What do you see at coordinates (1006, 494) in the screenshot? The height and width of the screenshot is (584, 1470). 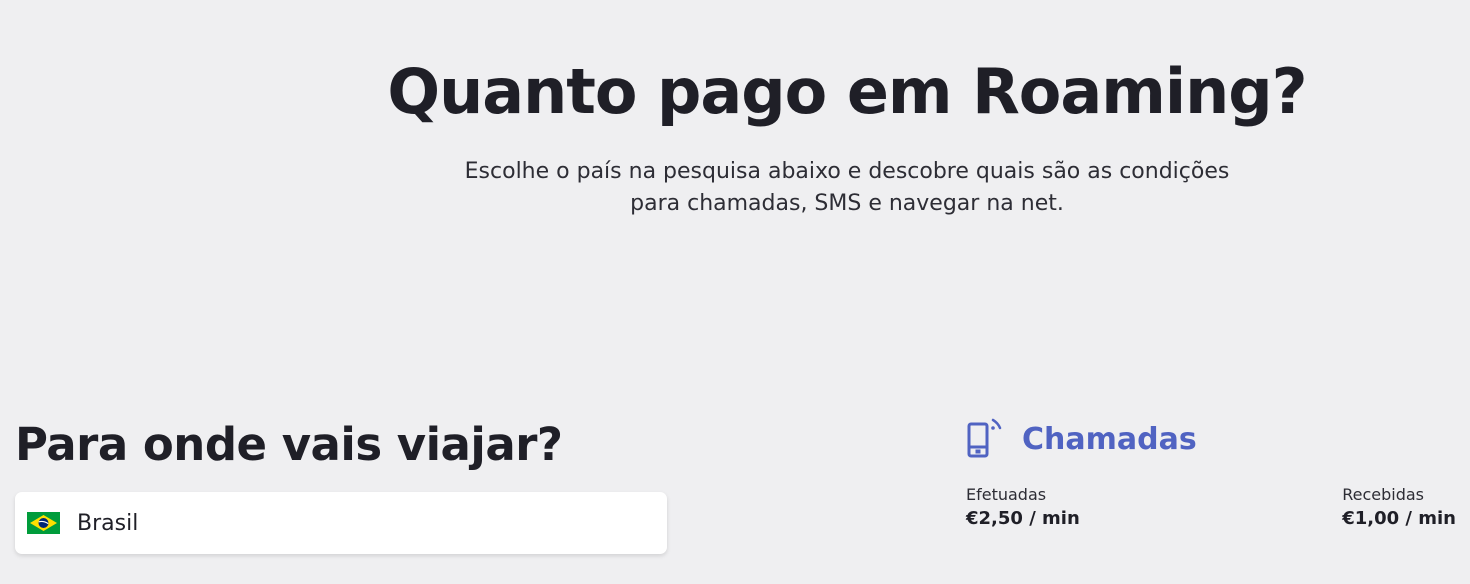 I see `outgoing-rate-label: Efetuadas` at bounding box center [1006, 494].